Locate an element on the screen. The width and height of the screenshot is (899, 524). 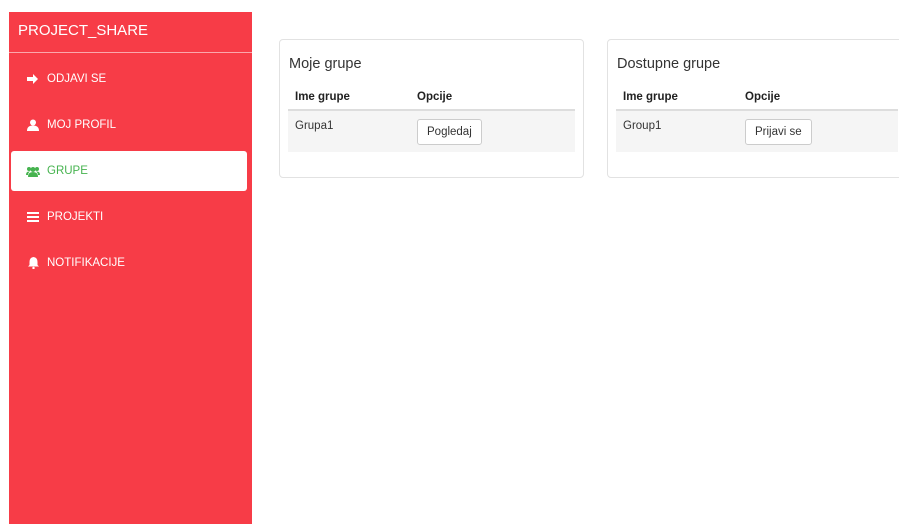
sidebar-item-label: ODJAVI SE is located at coordinates (77, 79).